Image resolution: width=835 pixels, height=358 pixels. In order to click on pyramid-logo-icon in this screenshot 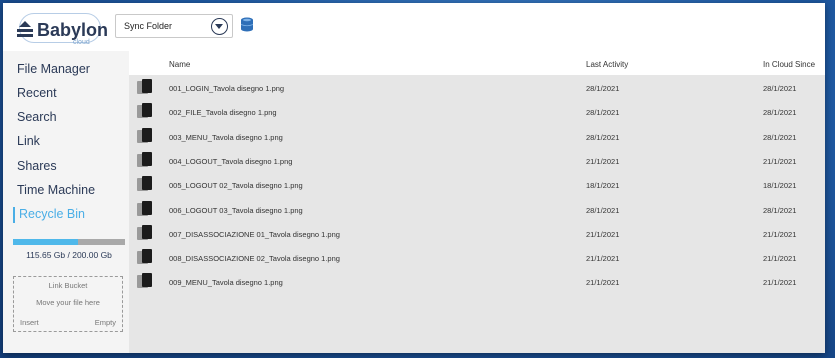, I will do `click(25, 29)`.